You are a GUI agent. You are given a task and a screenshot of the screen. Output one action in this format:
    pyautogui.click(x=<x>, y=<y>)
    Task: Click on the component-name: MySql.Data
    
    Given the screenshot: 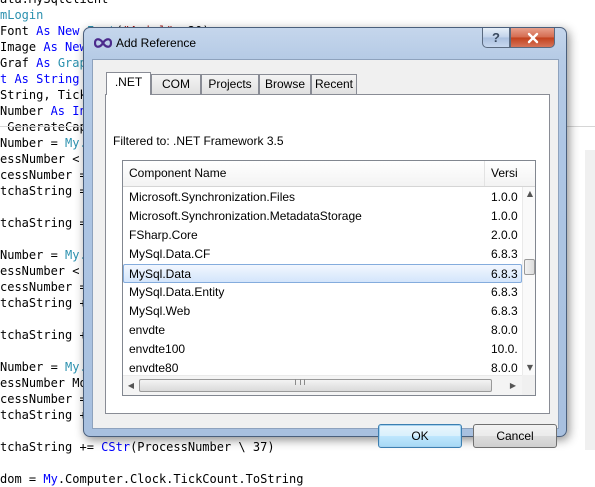 What is the action you would take?
    pyautogui.click(x=160, y=274)
    